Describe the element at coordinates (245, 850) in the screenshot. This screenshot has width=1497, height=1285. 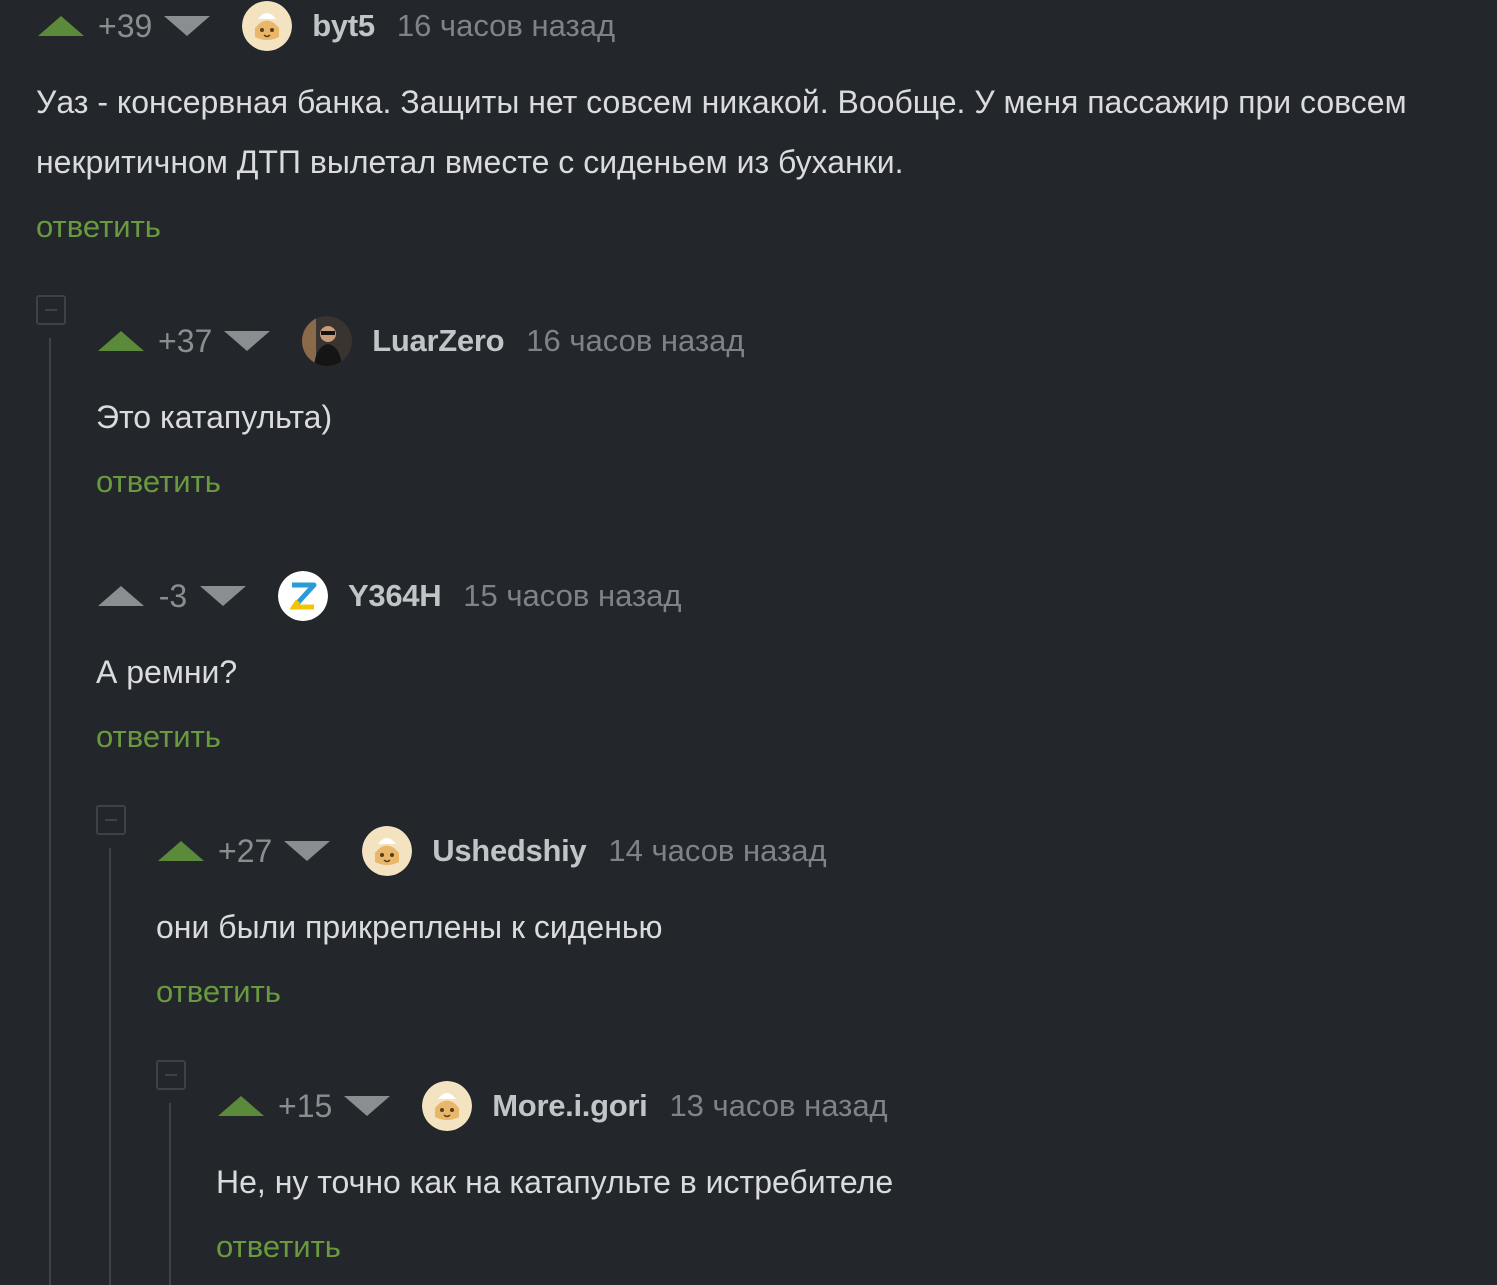
I see `comment-score: +27` at that location.